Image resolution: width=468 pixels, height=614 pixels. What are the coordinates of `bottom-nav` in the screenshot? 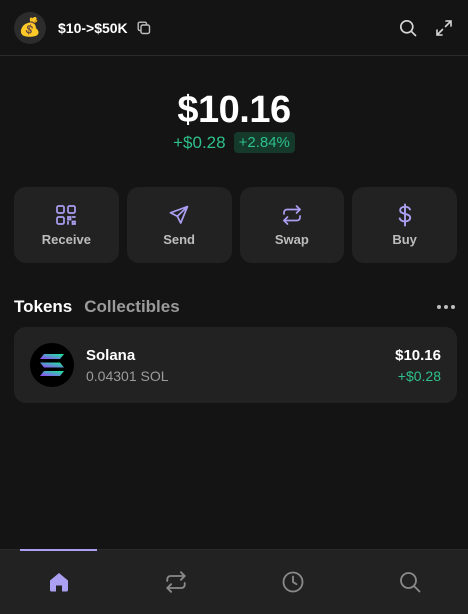 It's located at (234, 581).